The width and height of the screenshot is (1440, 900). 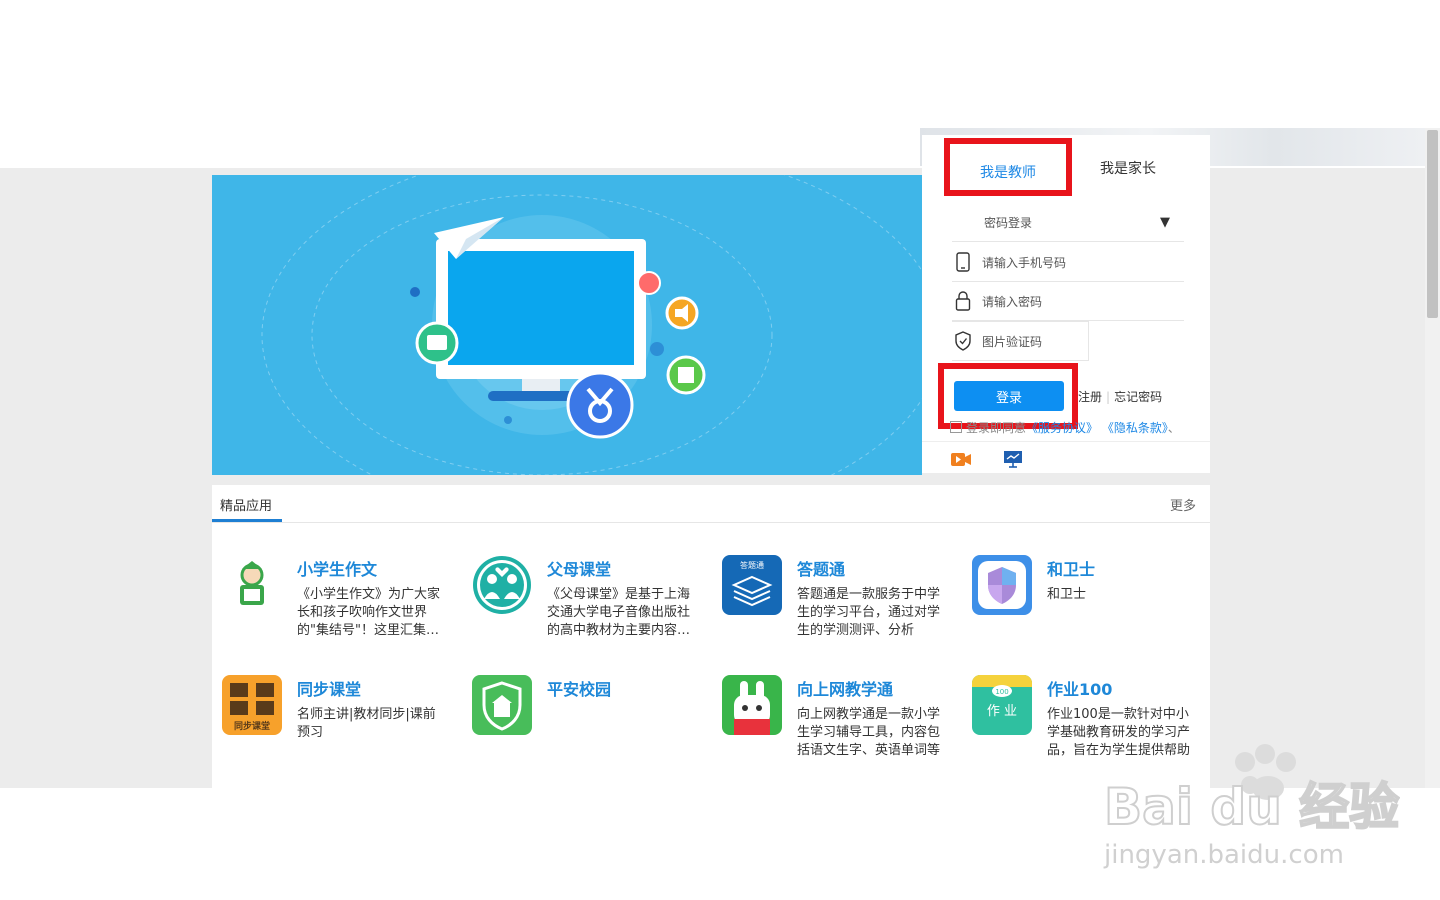 I want to click on composition-app-icon, so click(x=252, y=585).